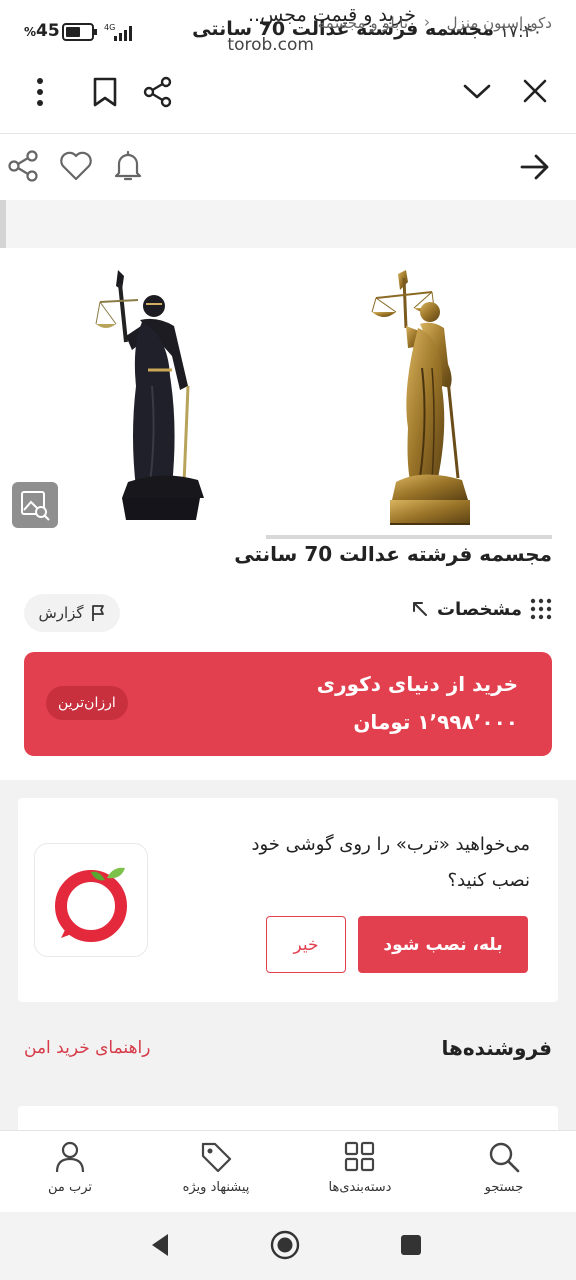 The image size is (576, 1280). I want to click on report-button: گزارش, so click(72, 613).